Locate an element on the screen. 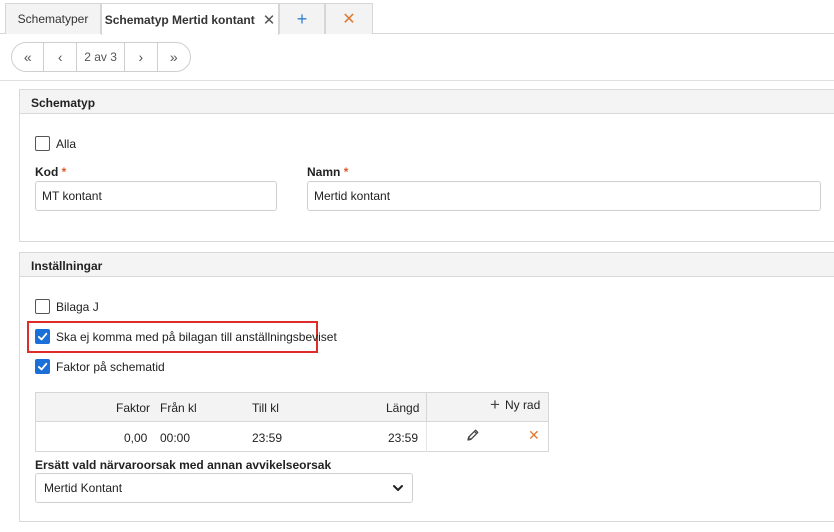 The image size is (834, 532). tab-schematyper: Schematyper is located at coordinates (53, 18).